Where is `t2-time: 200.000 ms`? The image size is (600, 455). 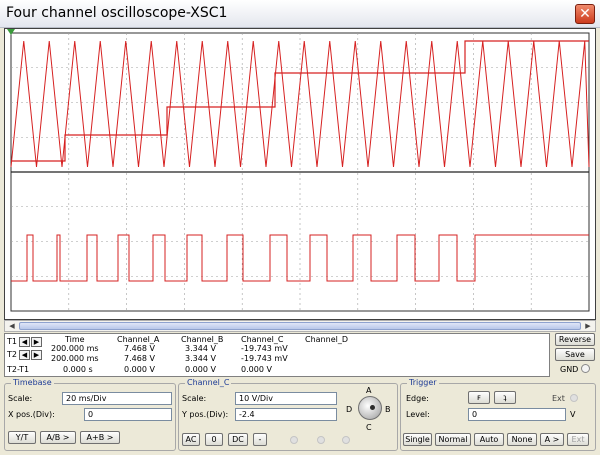
t2-time: 200.000 ms is located at coordinates (75, 358).